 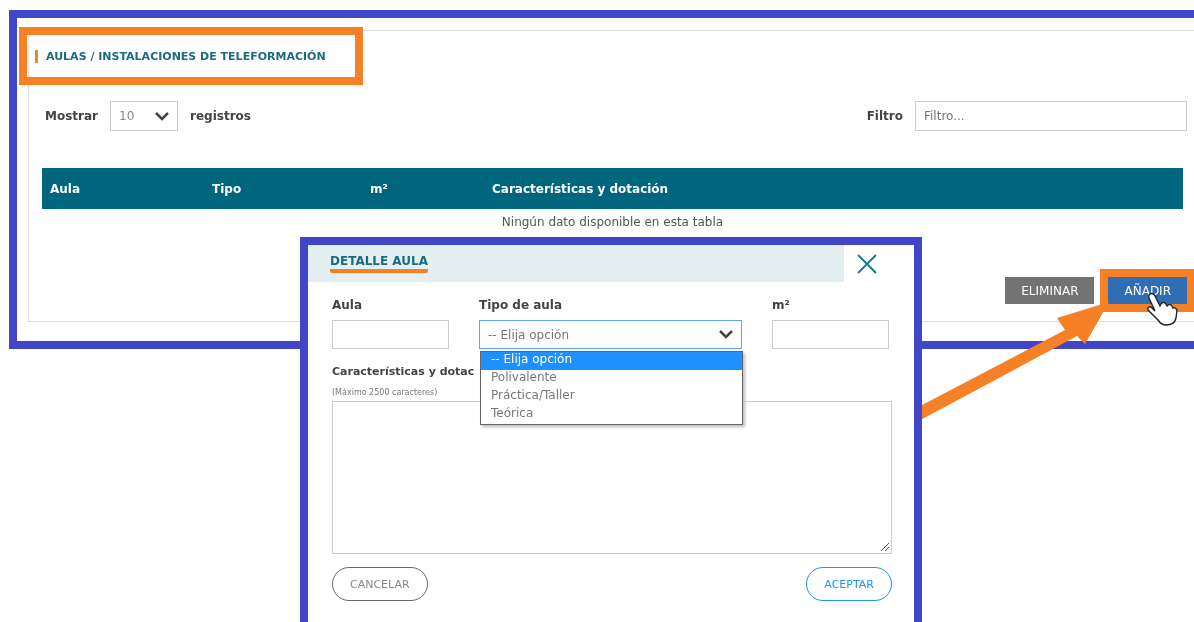 I want to click on field-label: Tipo de aula, so click(x=521, y=305).